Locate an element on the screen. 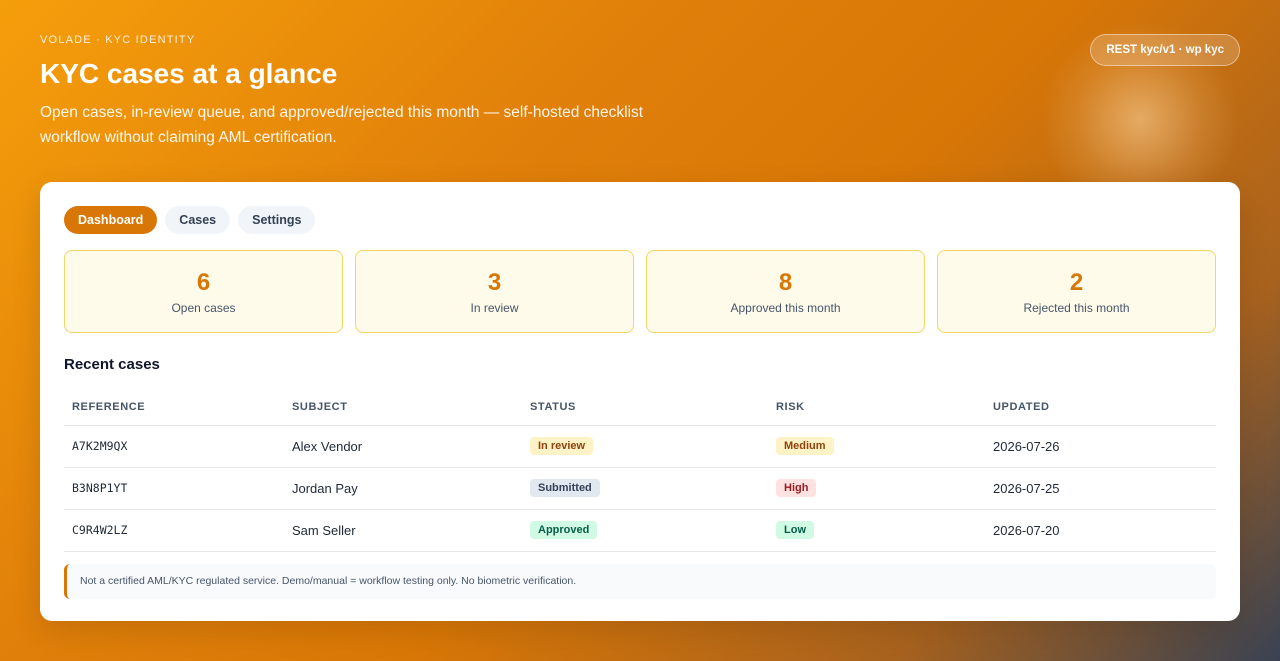  risk-cell: Low is located at coordinates (876, 530).